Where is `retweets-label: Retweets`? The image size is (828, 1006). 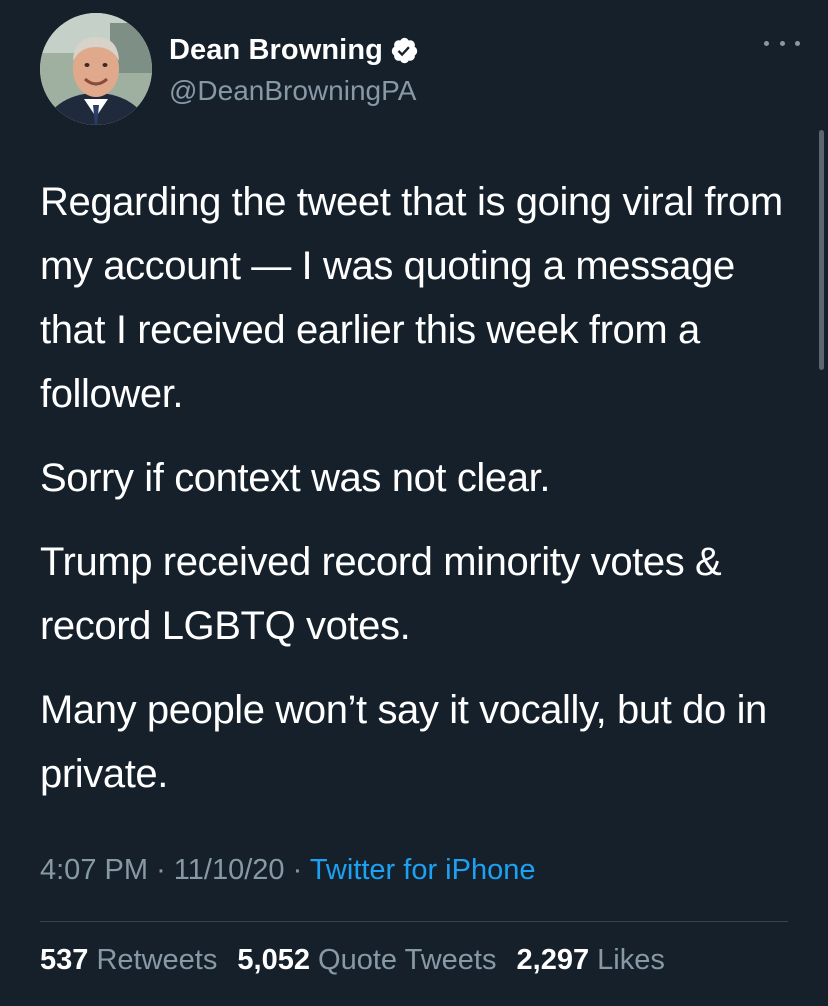
retweets-label: Retweets is located at coordinates (157, 960).